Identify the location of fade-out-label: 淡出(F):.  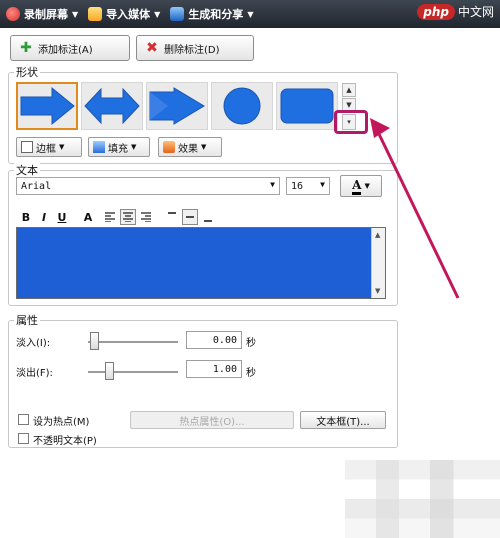
(34, 373).